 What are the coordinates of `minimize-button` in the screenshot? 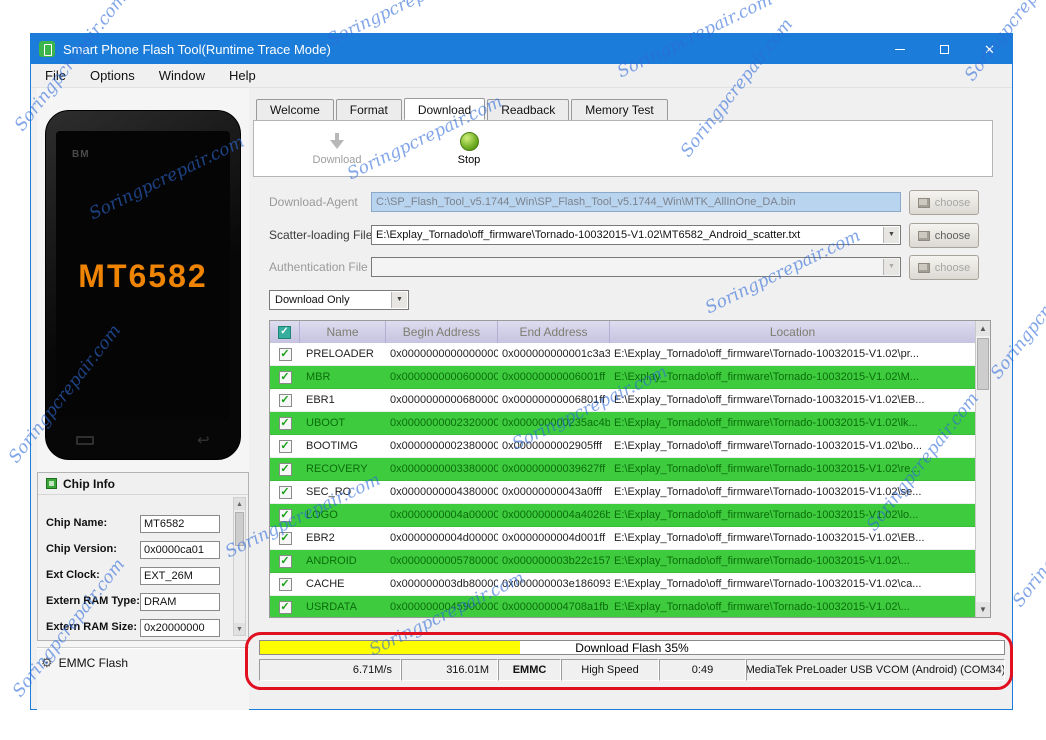 It's located at (899, 49).